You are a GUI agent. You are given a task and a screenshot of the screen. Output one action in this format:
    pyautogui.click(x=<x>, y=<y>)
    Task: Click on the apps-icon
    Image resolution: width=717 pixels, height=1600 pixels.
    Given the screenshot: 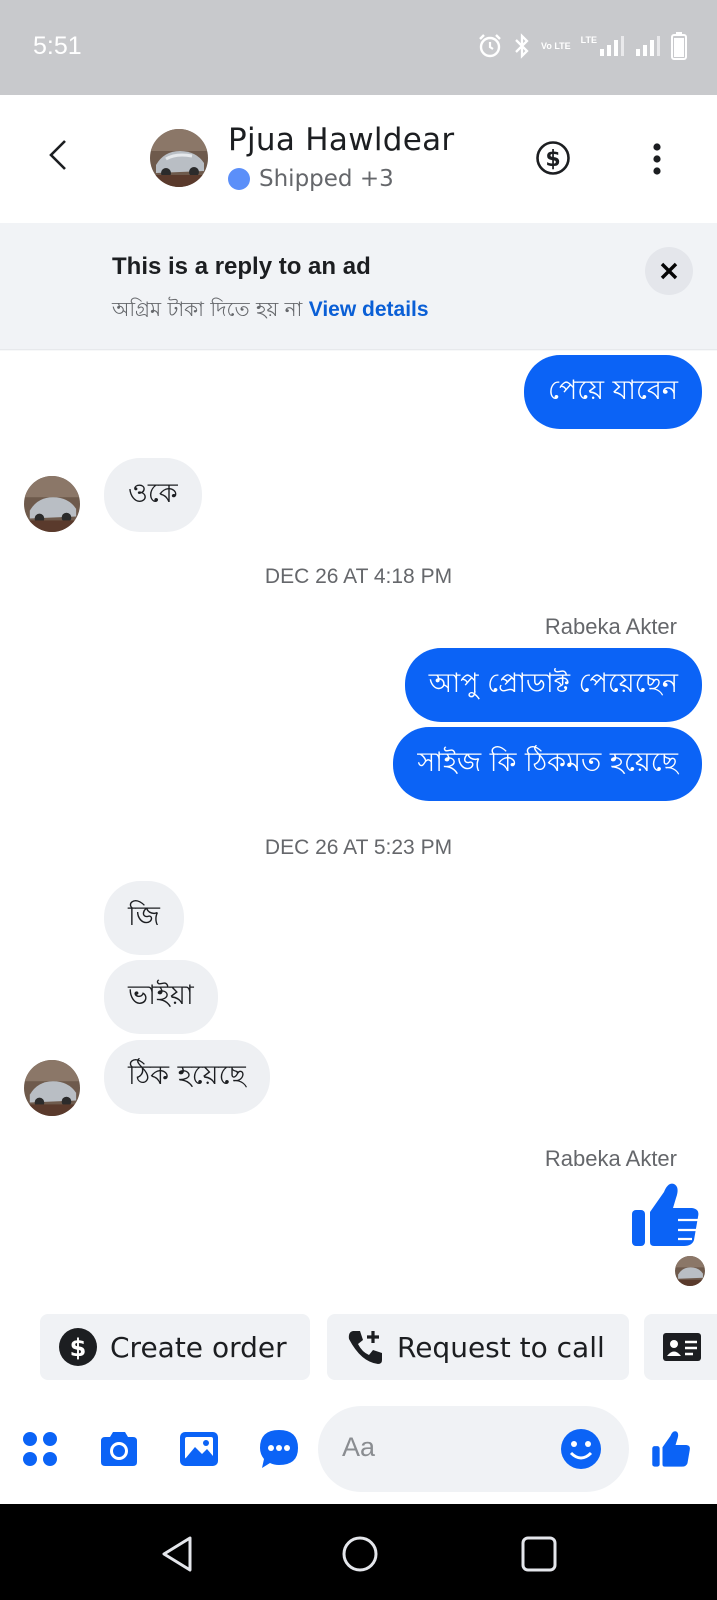 What is the action you would take?
    pyautogui.click(x=40, y=1449)
    